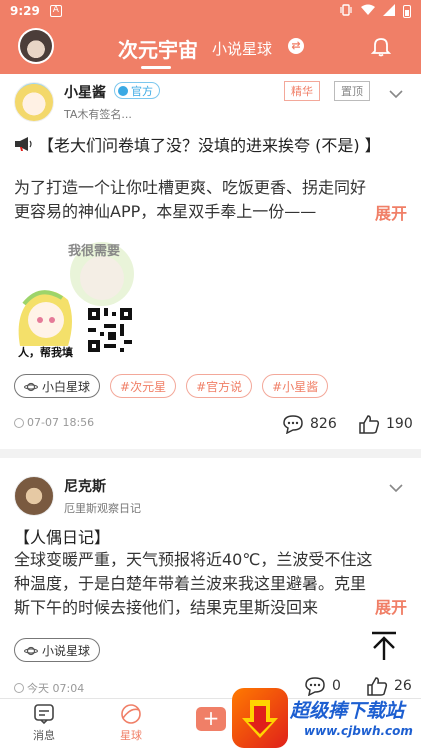 The image size is (421, 748). Describe the element at coordinates (293, 424) in the screenshot. I see `comment-icon` at that location.